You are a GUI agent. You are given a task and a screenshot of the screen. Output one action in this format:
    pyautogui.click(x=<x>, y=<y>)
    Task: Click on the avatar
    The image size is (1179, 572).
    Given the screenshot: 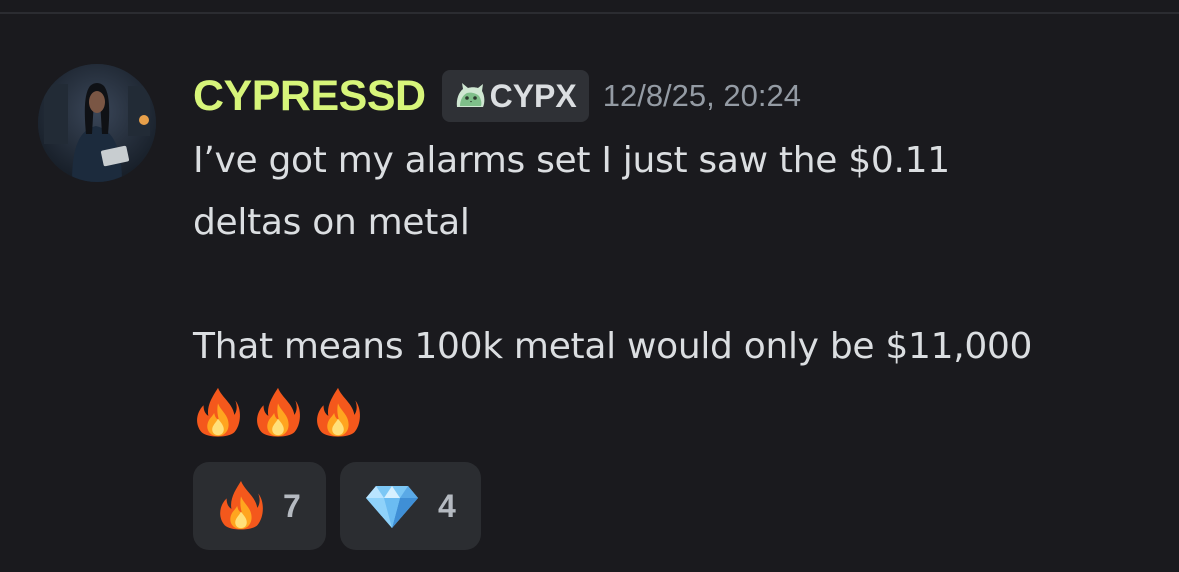 What is the action you would take?
    pyautogui.click(x=97, y=123)
    